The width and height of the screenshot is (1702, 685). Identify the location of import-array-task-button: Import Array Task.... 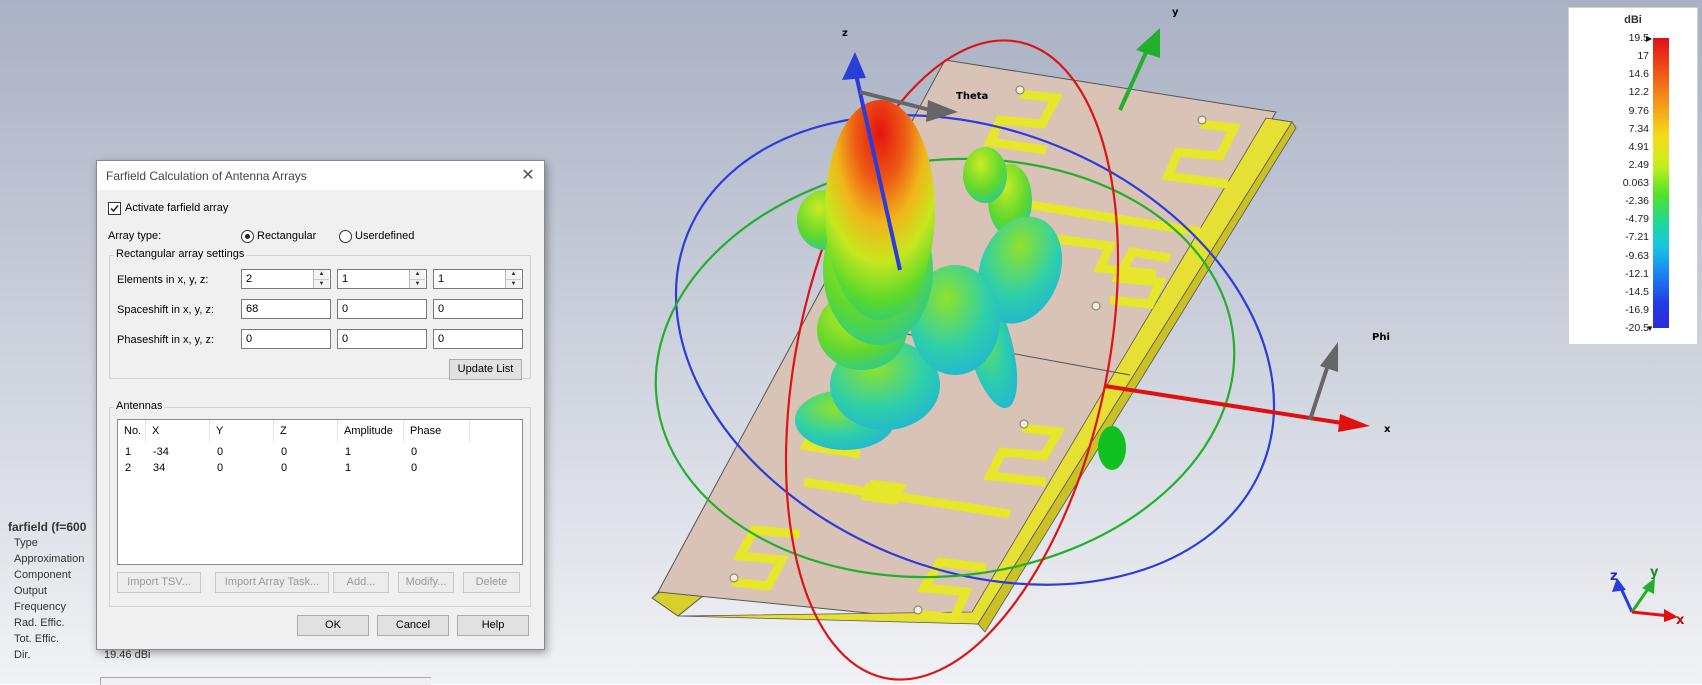
(272, 582).